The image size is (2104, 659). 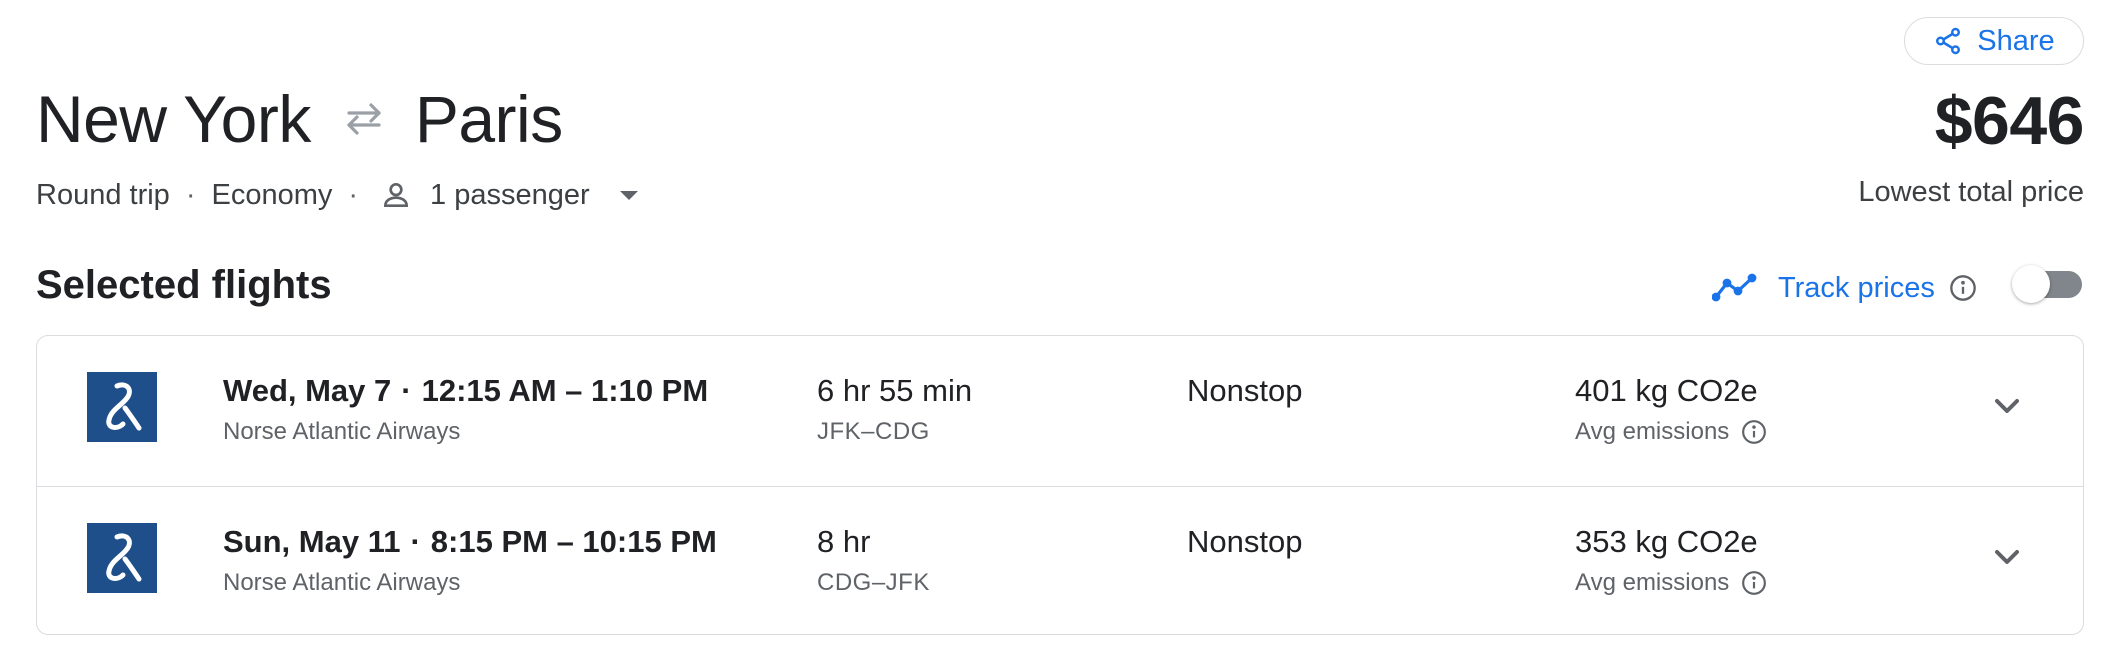 What do you see at coordinates (173, 119) in the screenshot?
I see `origin-city: New York` at bounding box center [173, 119].